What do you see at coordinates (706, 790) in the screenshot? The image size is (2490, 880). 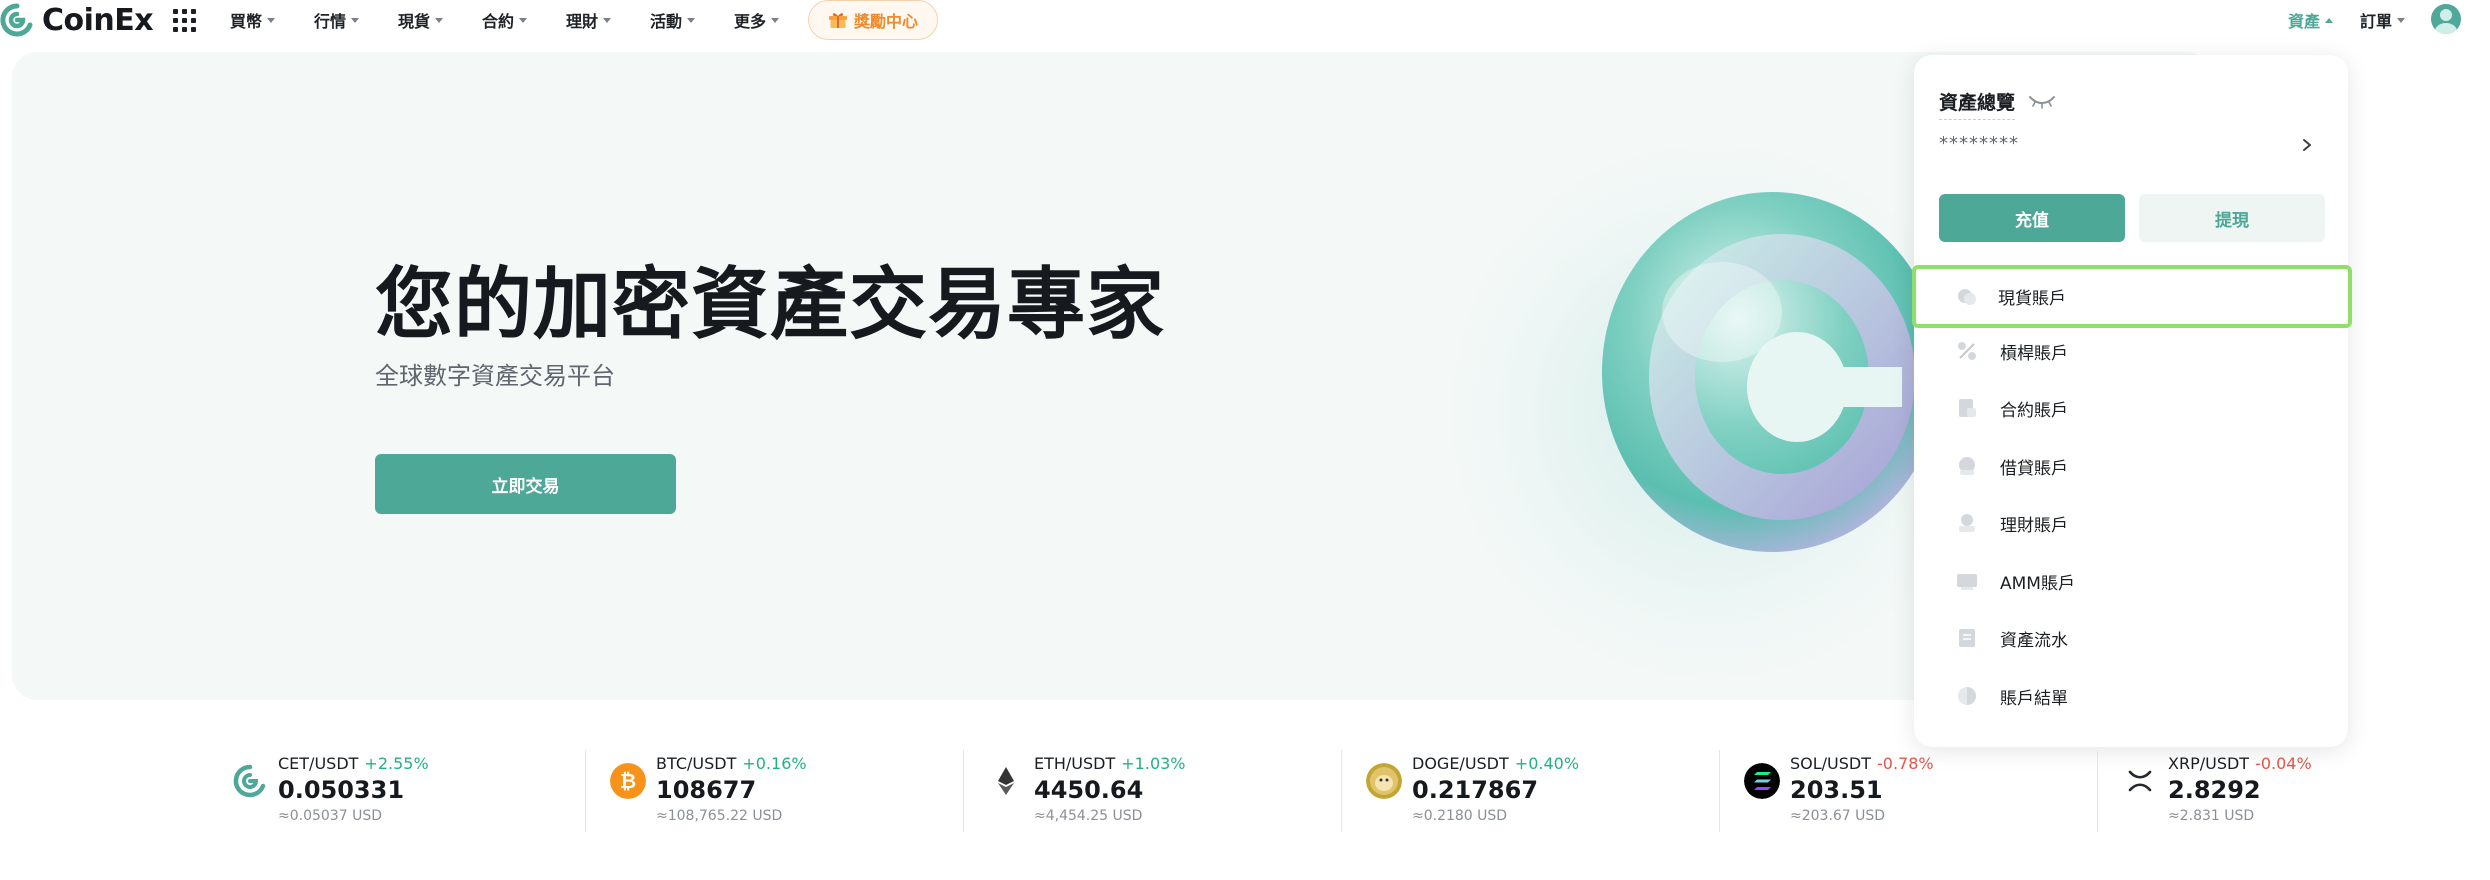 I see `ticker-price: 108677` at bounding box center [706, 790].